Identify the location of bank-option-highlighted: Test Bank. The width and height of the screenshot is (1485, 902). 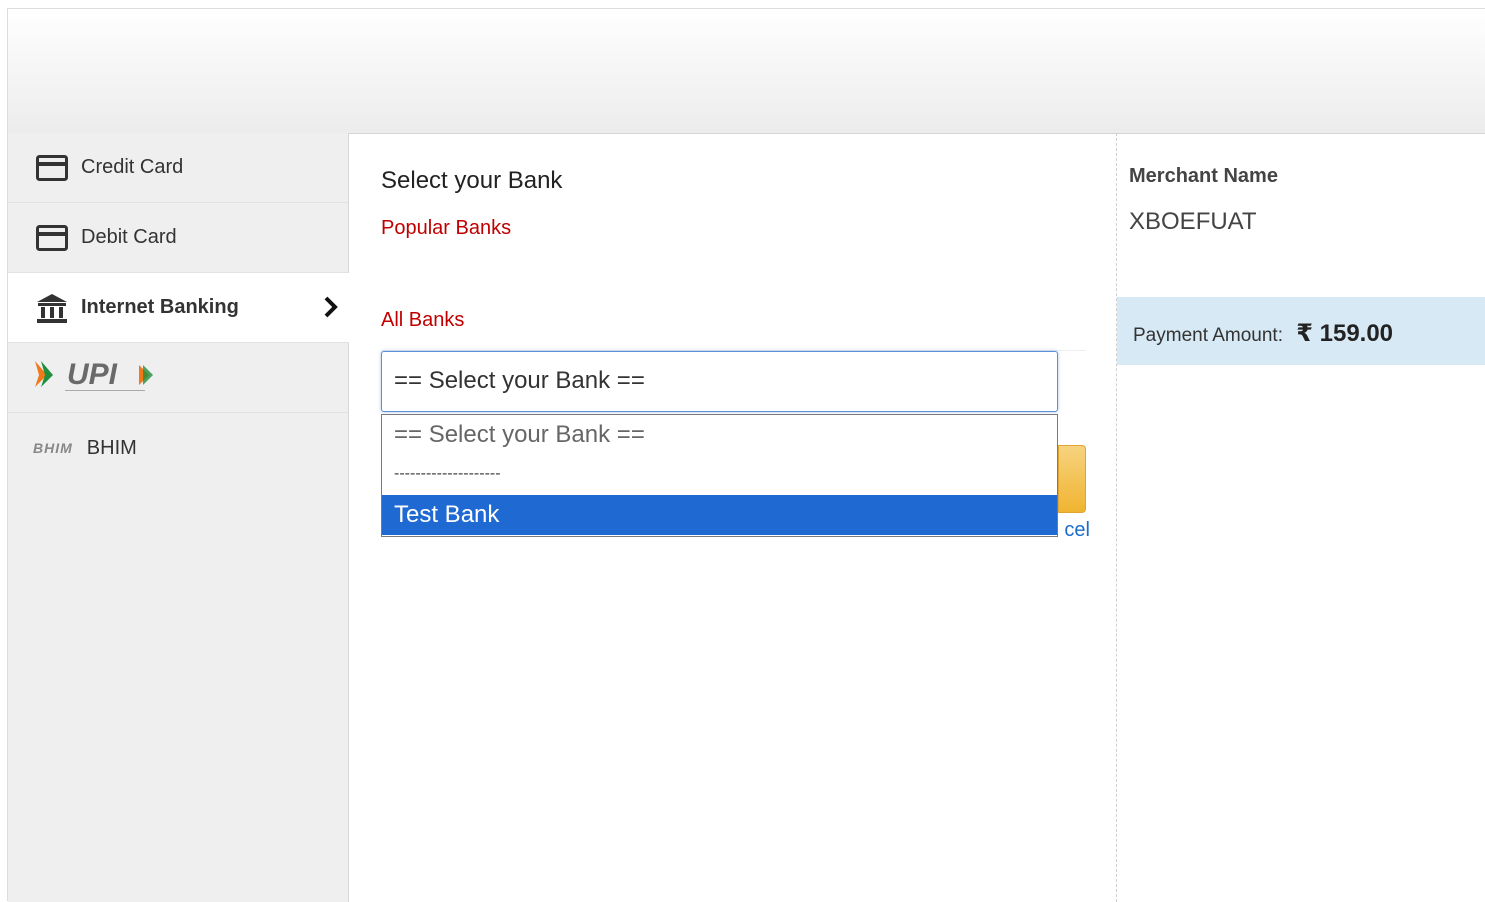
(719, 515).